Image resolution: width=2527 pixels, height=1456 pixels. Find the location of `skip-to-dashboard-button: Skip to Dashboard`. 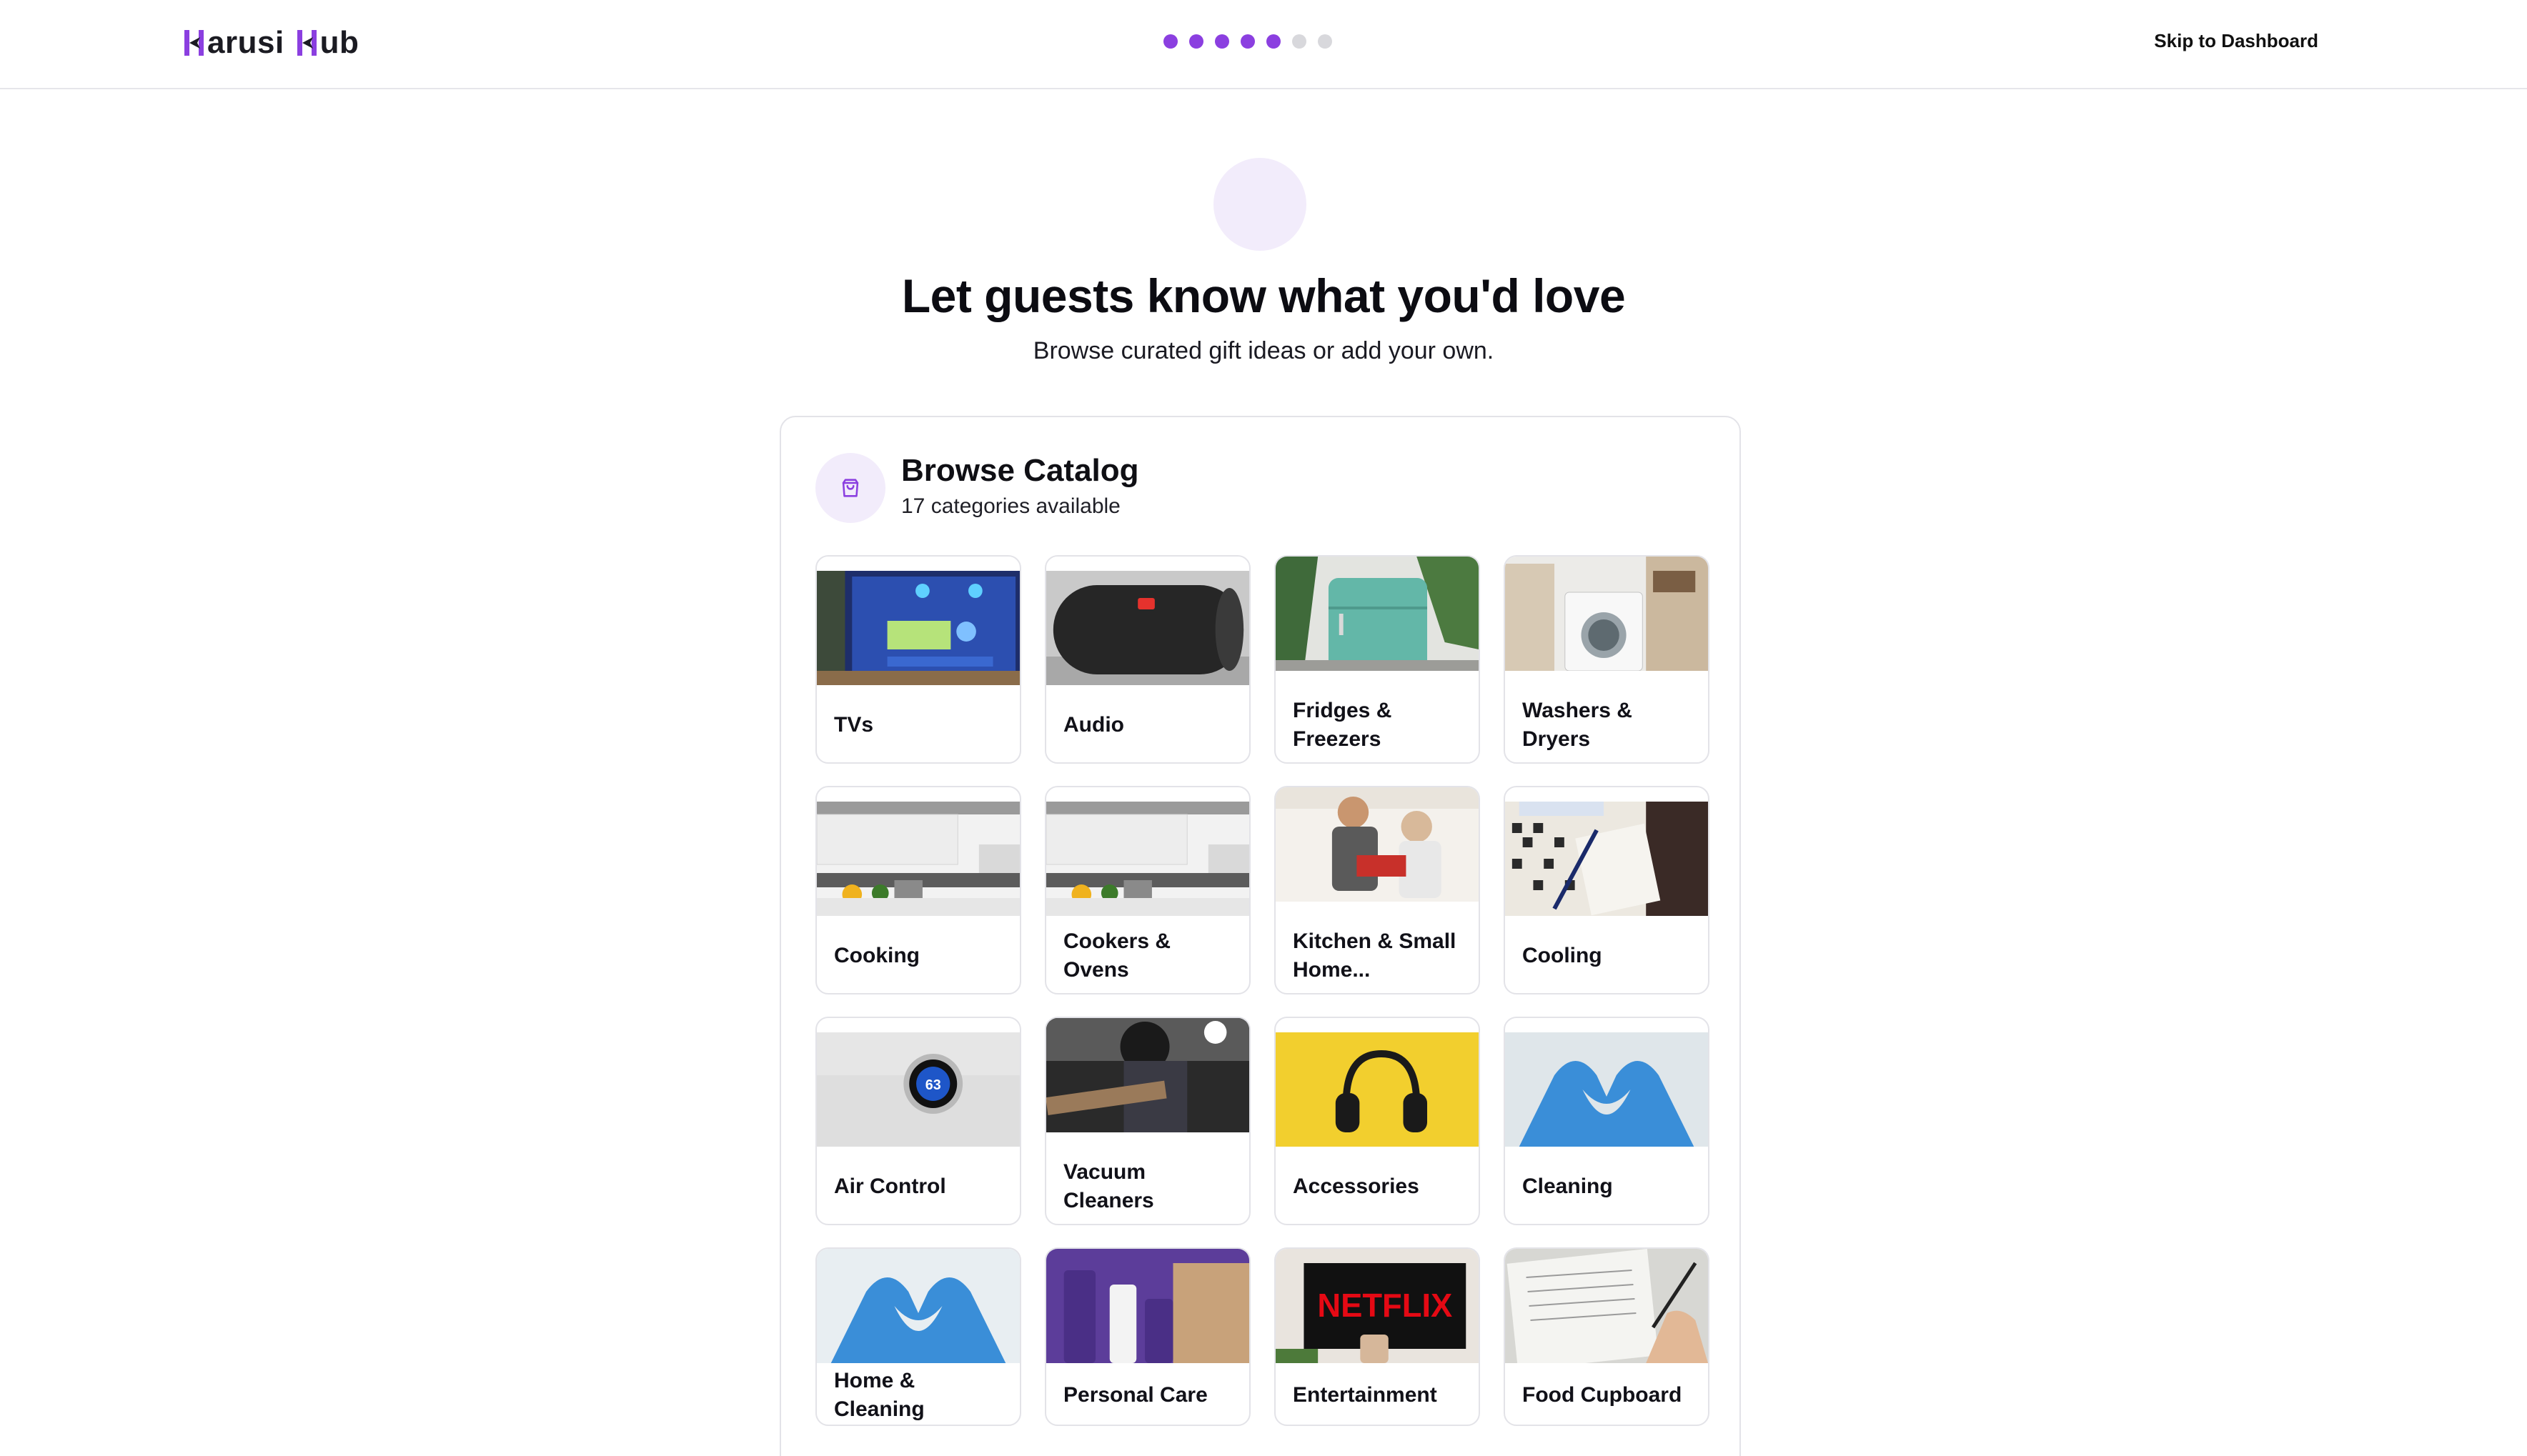

skip-to-dashboard-button: Skip to Dashboard is located at coordinates (2236, 41).